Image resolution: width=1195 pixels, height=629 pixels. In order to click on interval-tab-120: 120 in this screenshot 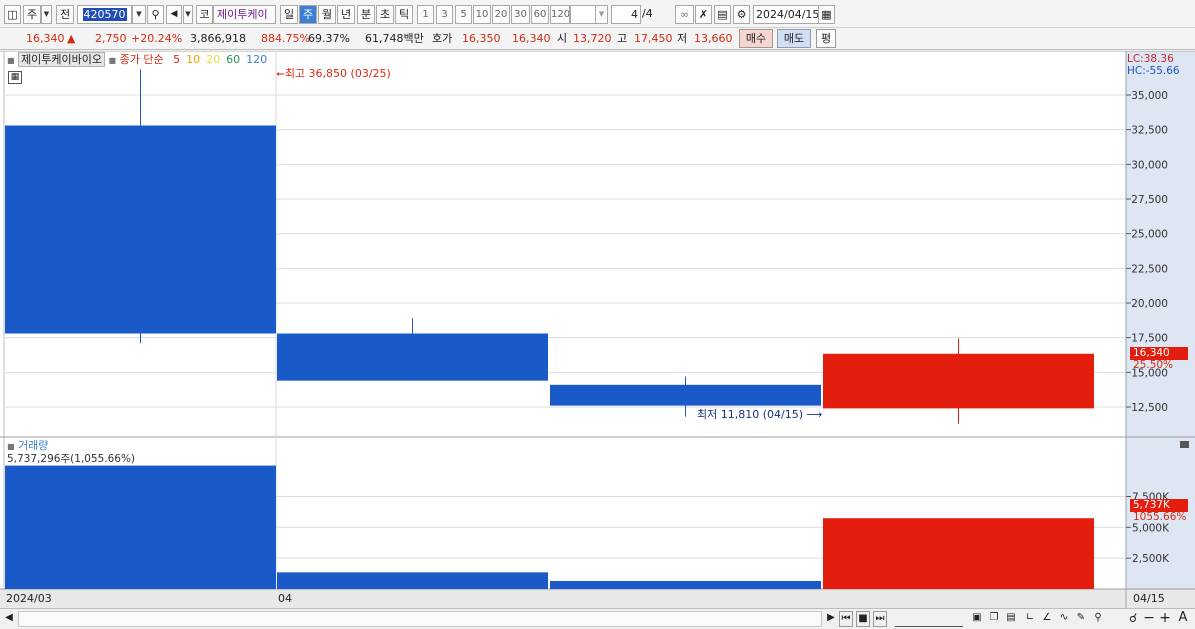, I will do `click(560, 14)`.